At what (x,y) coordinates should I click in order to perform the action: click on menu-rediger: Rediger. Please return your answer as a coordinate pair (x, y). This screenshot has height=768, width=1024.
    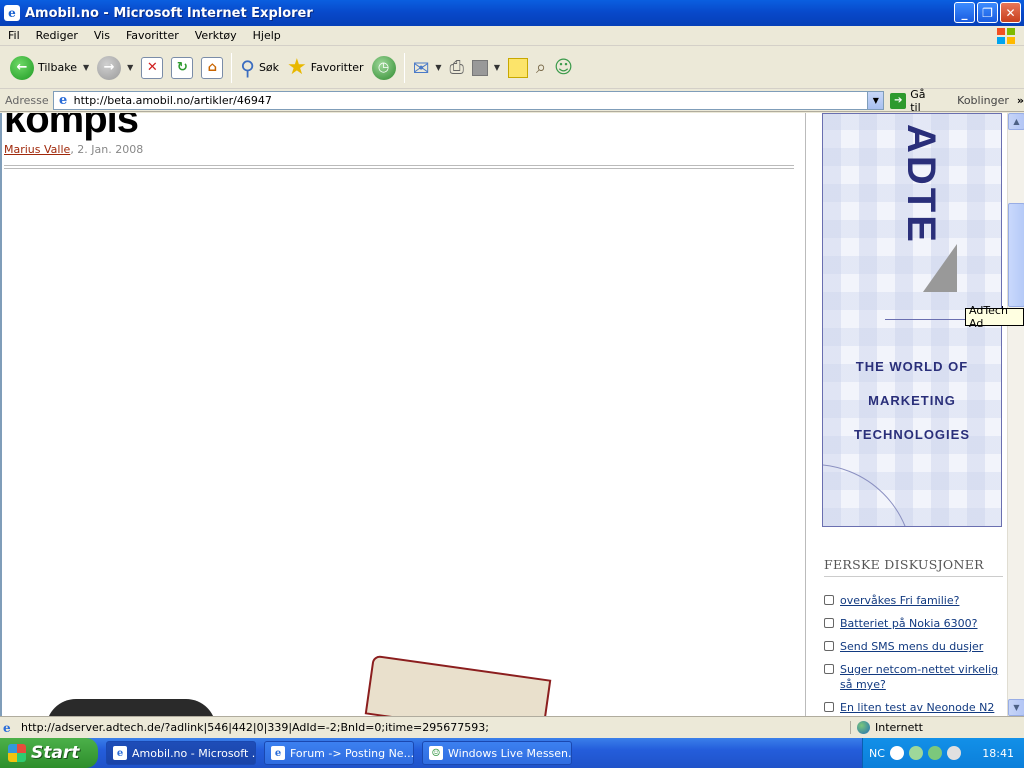
    Looking at the image, I should click on (57, 35).